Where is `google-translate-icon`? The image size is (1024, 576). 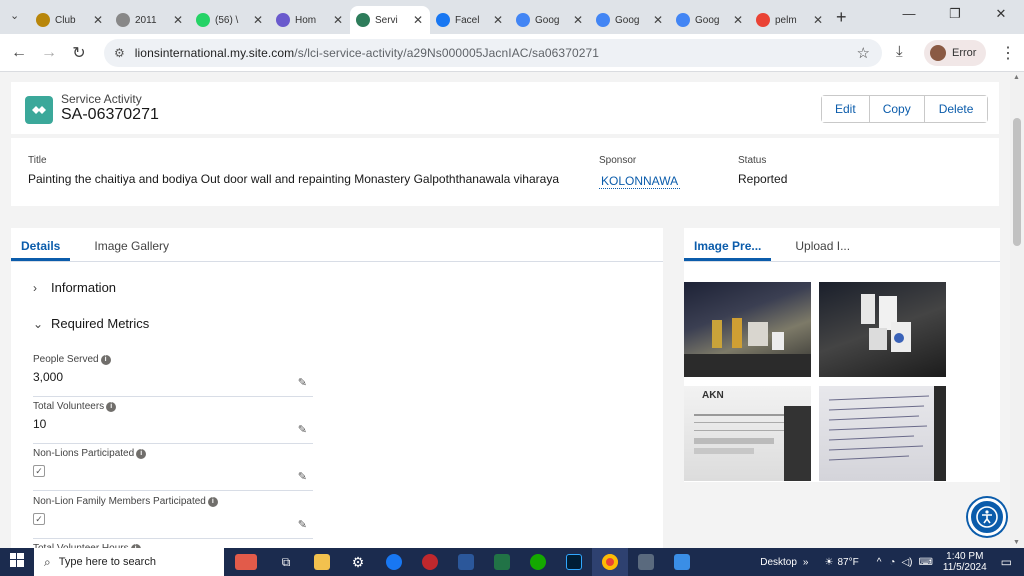
google-translate-icon is located at coordinates (683, 20).